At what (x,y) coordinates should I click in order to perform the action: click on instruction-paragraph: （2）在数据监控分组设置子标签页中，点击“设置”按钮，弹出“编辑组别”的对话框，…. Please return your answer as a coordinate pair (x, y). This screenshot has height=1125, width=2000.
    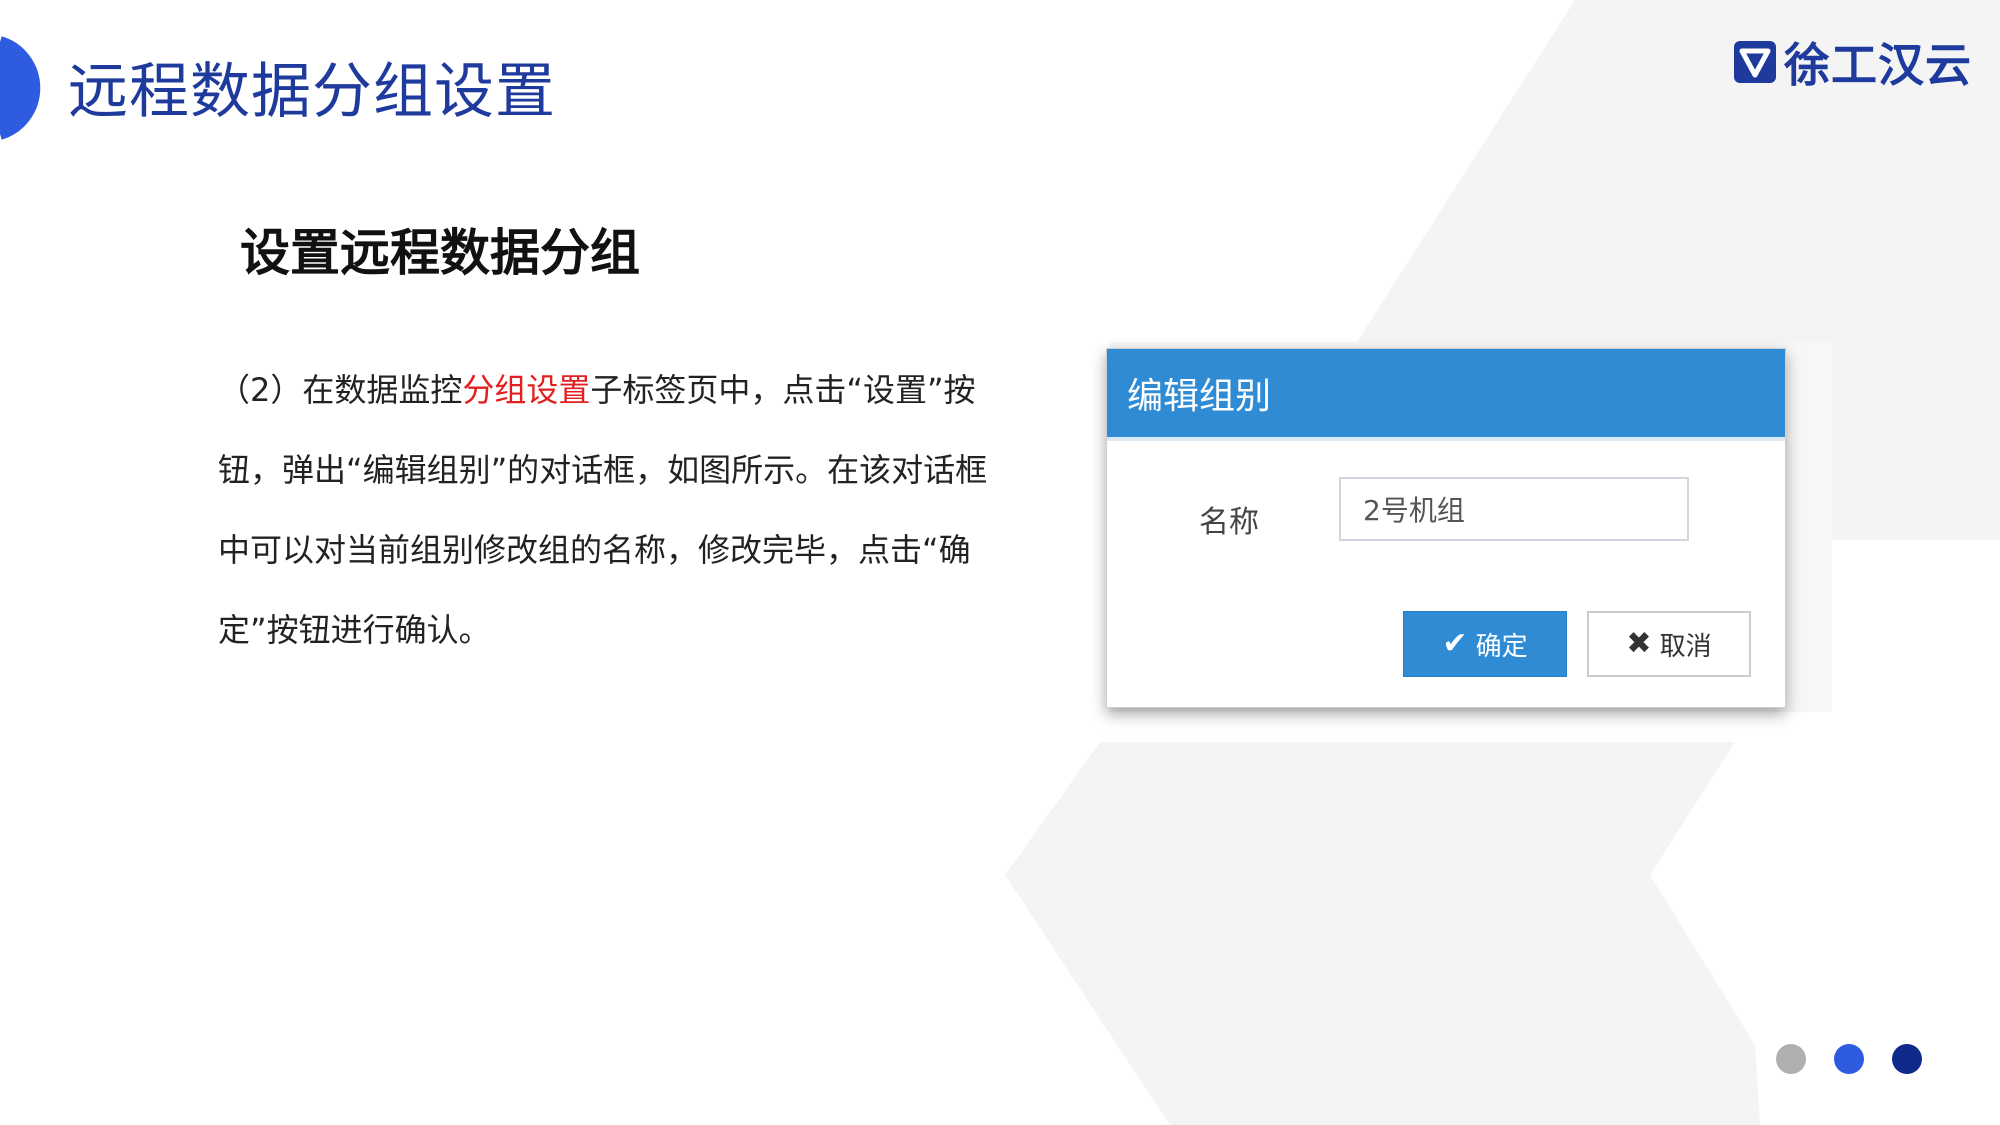
    Looking at the image, I should click on (613, 510).